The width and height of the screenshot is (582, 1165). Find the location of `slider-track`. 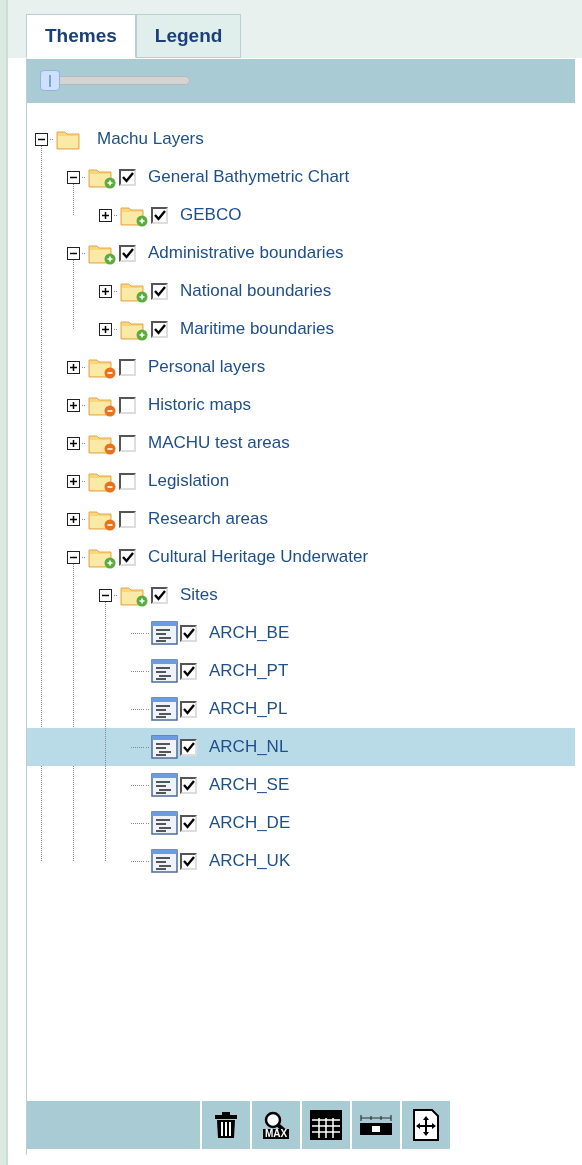

slider-track is located at coordinates (115, 81).